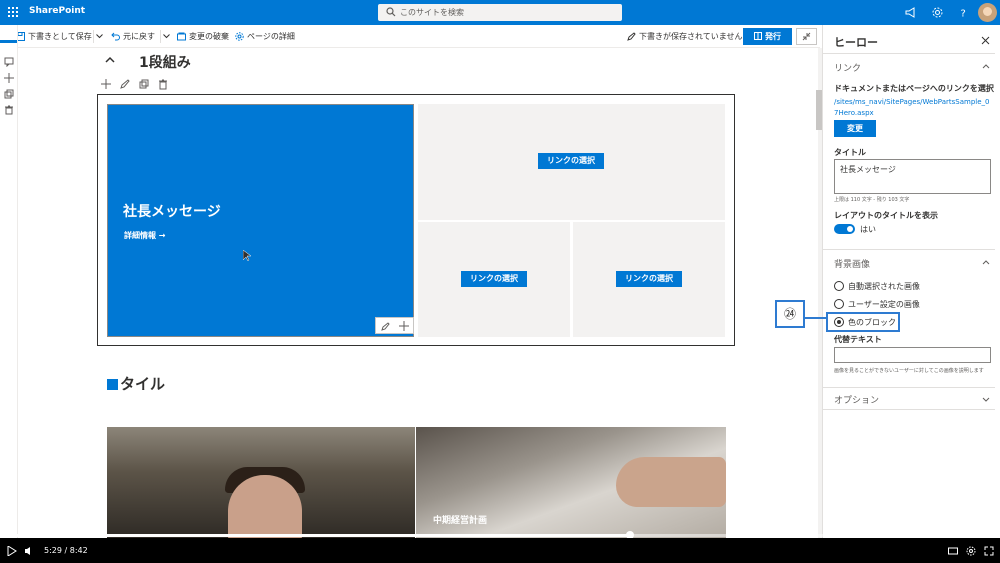 The image size is (1000, 563). I want to click on hand-shape, so click(671, 482).